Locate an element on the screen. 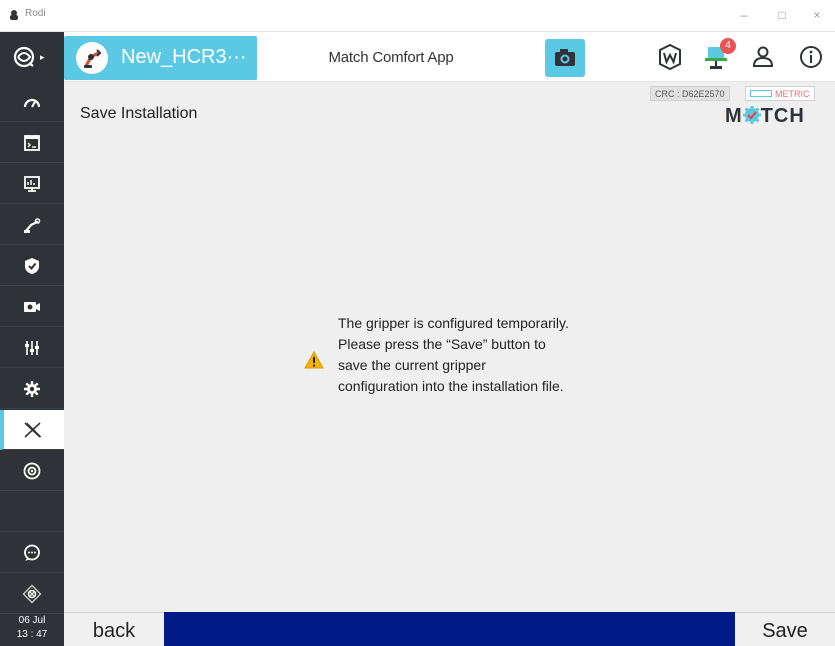 This screenshot has height=646, width=835. robot-avatar-icon is located at coordinates (92, 58).